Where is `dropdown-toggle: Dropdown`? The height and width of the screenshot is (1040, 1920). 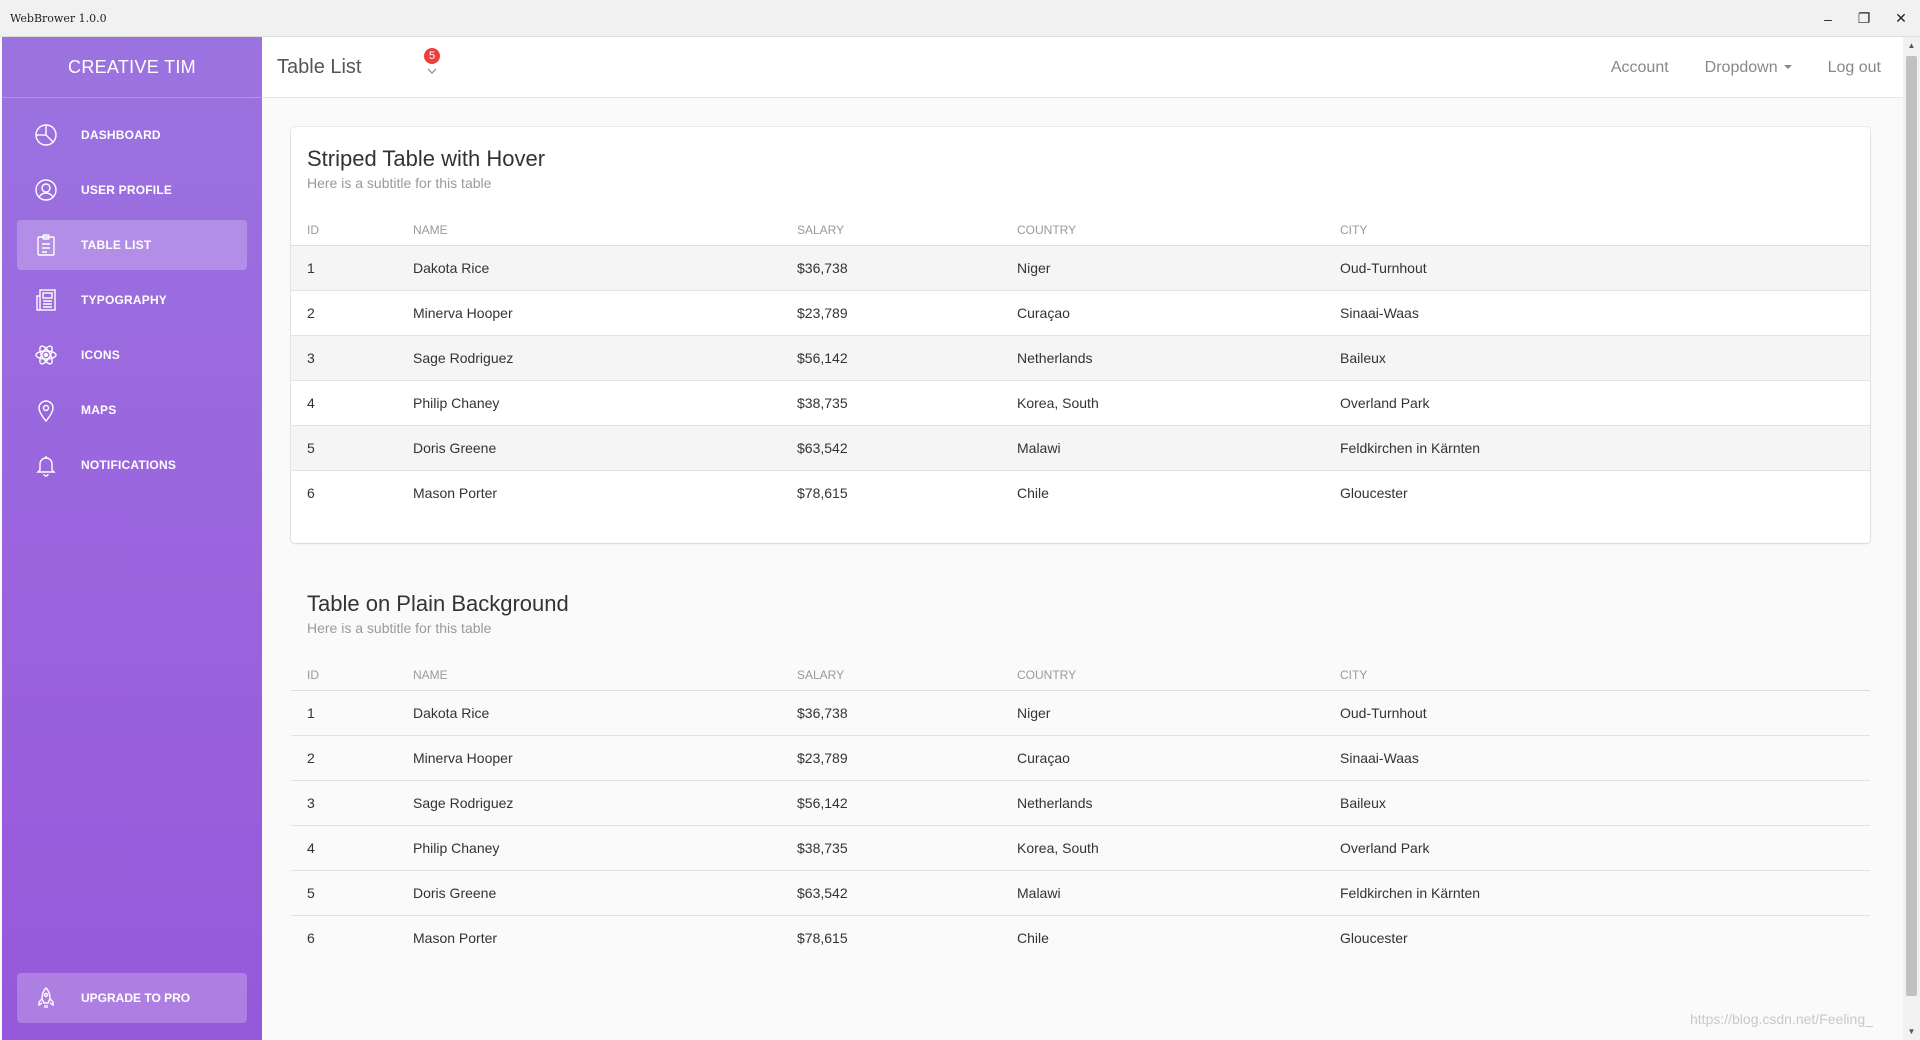
dropdown-toggle: Dropdown is located at coordinates (1748, 68).